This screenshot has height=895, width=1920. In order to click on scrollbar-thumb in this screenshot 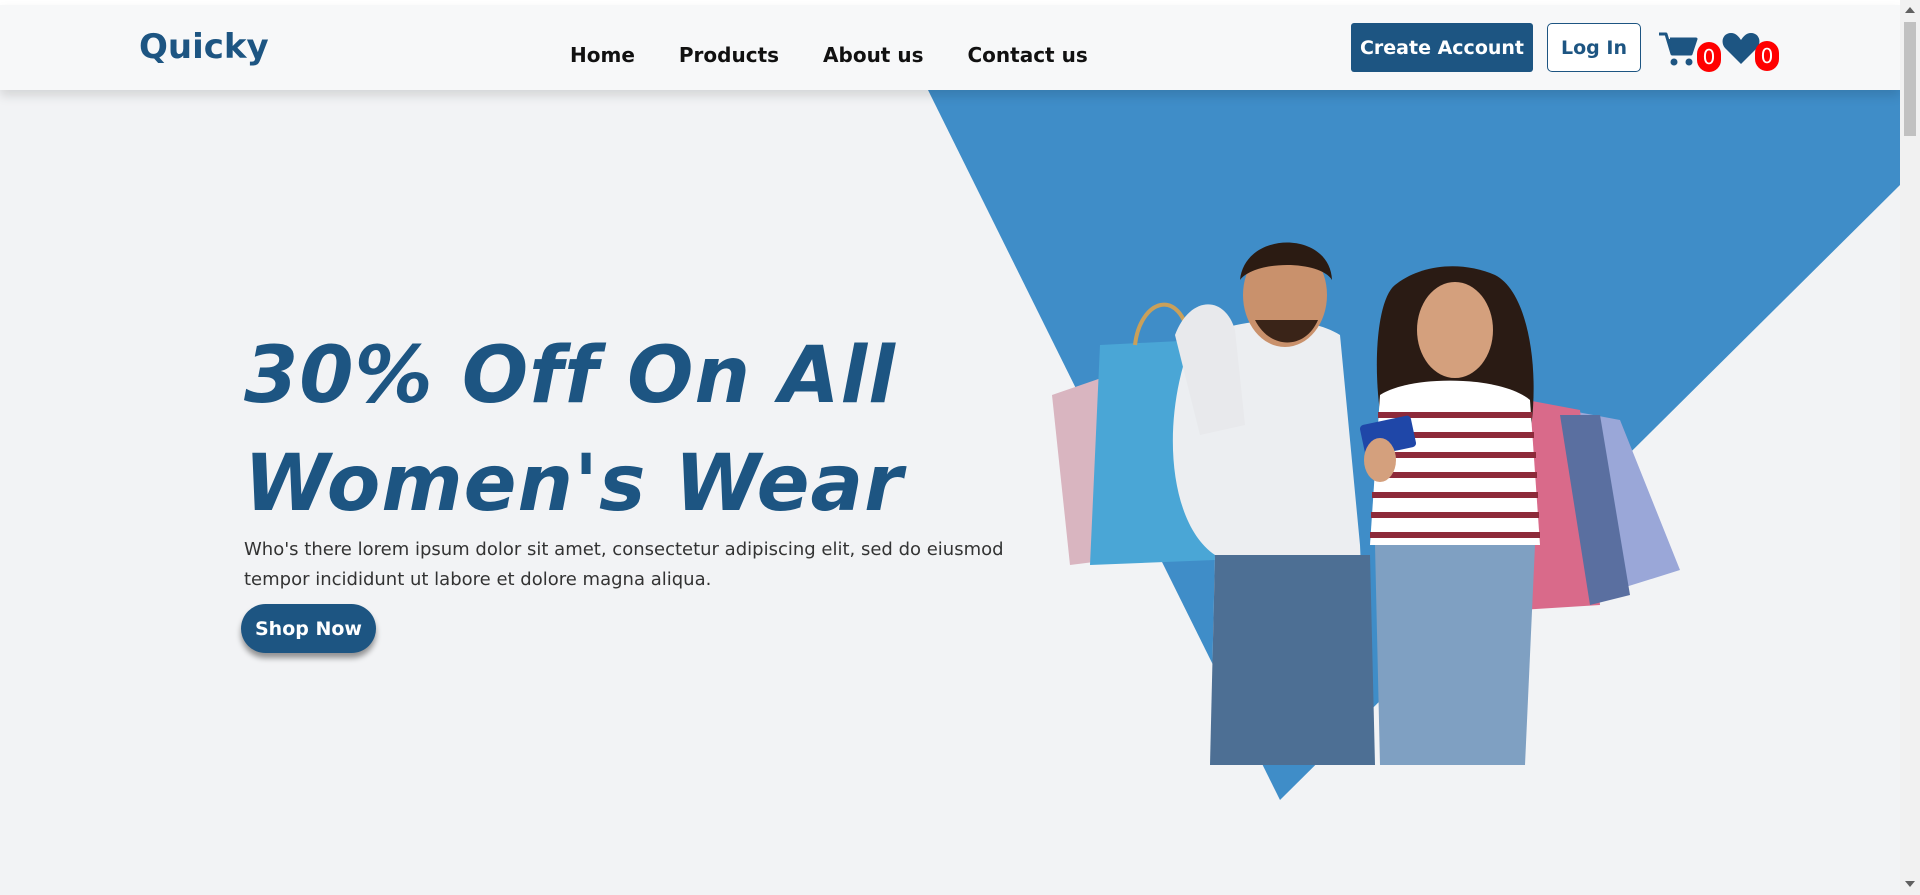, I will do `click(1910, 79)`.